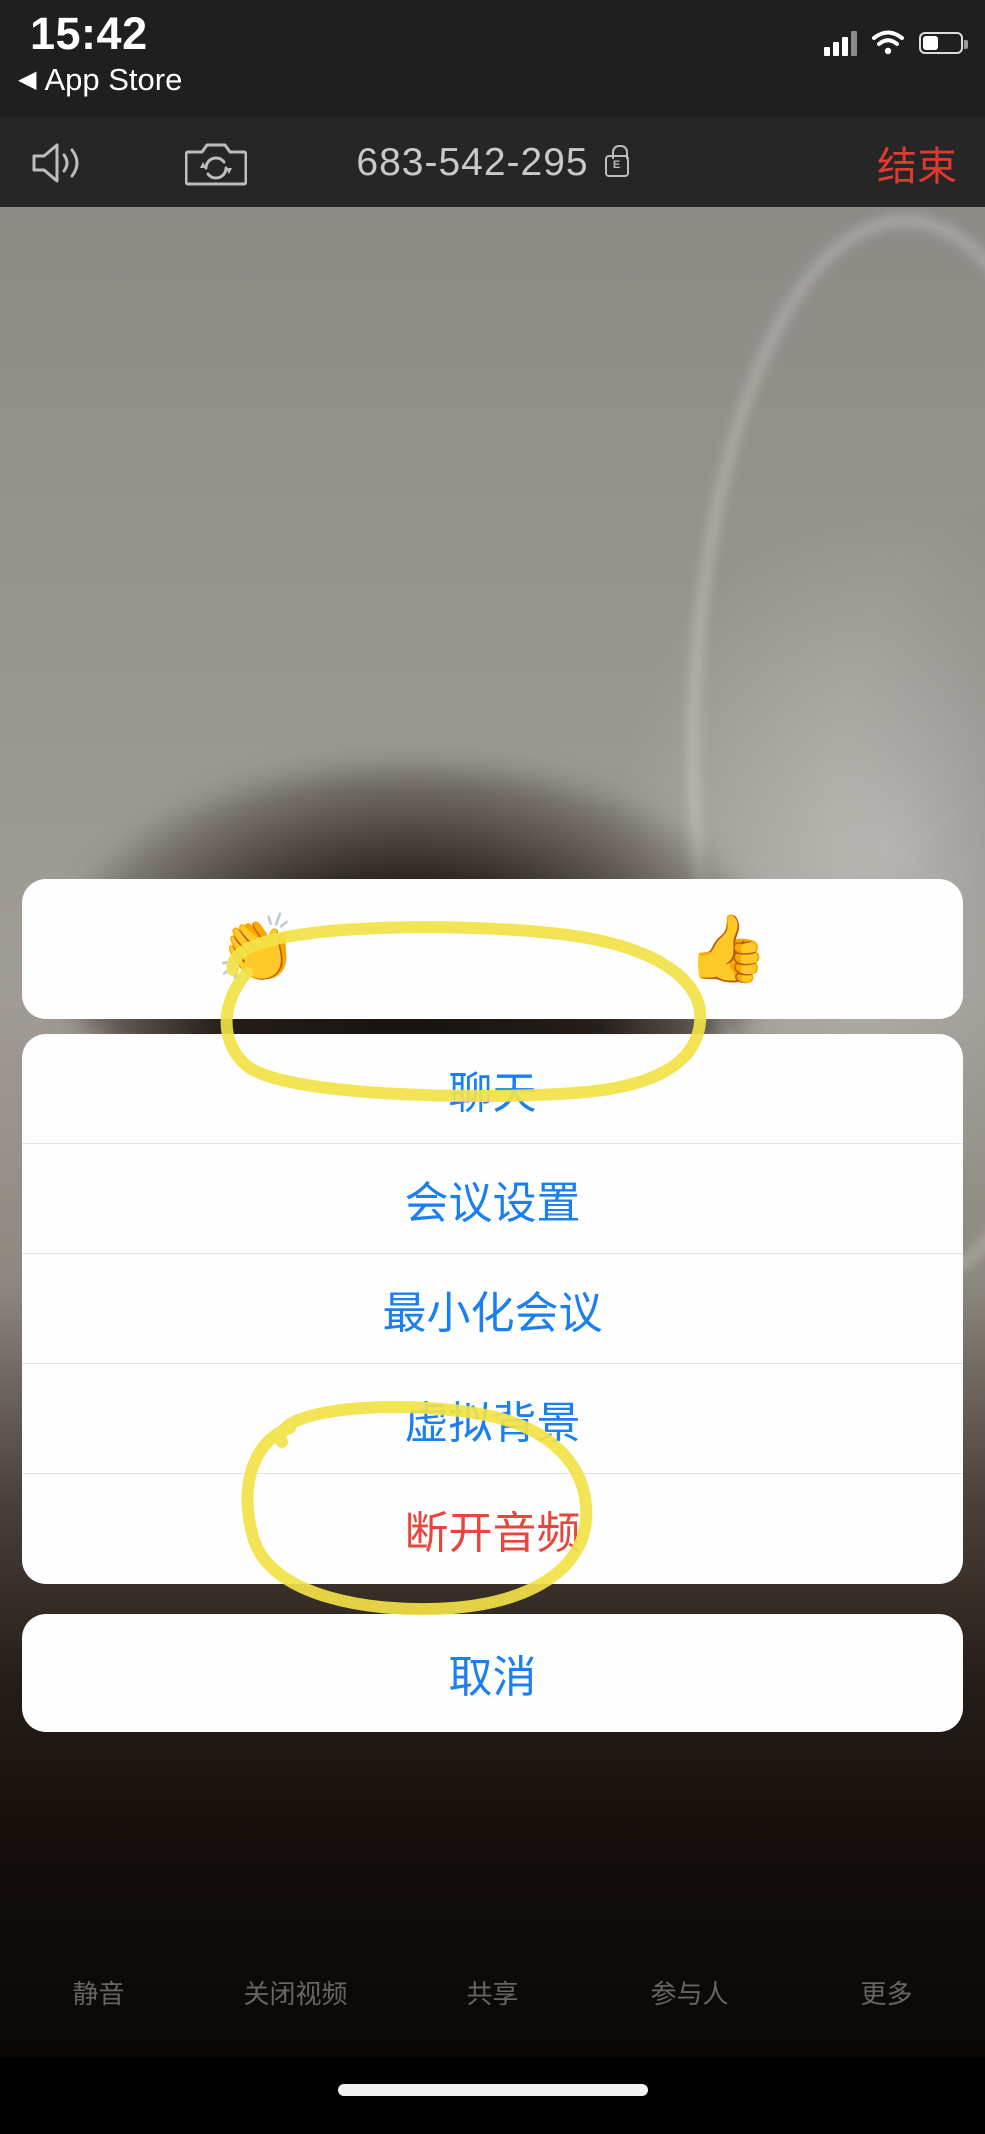  I want to click on status-bar-indicators, so click(896, 43).